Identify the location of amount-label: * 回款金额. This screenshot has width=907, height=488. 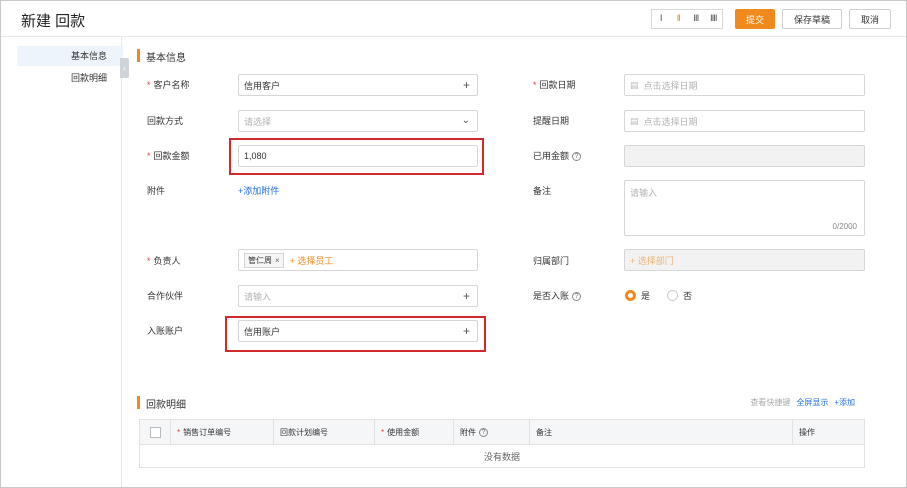
(168, 156).